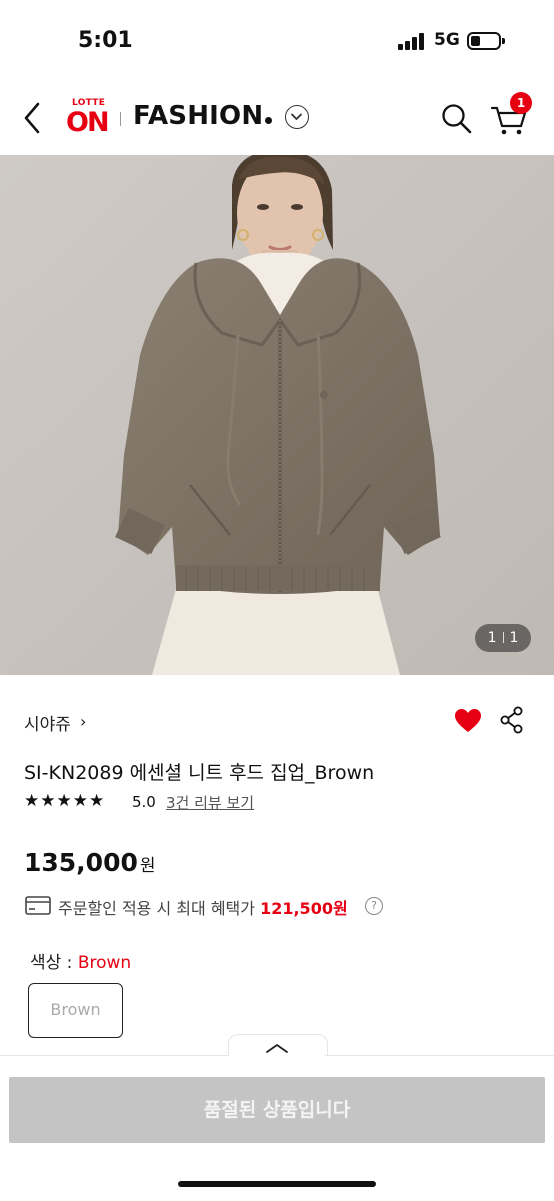  I want to click on share-button, so click(512, 720).